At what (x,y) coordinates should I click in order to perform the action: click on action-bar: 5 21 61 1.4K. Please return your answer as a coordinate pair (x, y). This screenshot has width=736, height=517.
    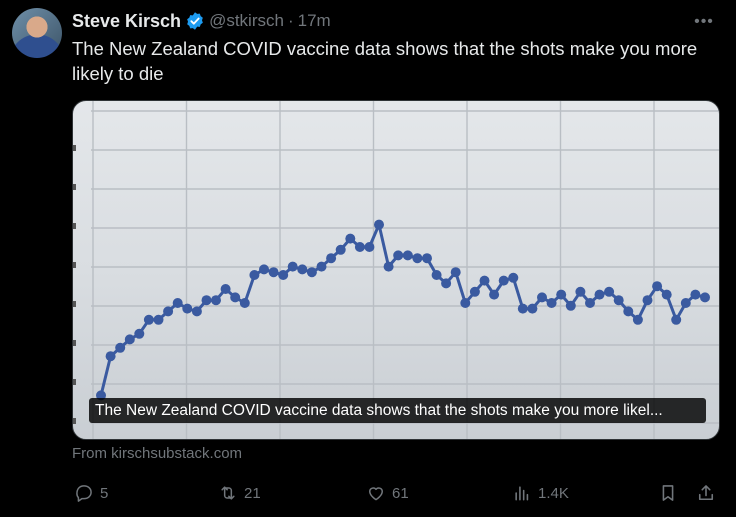
    Looking at the image, I should click on (397, 493).